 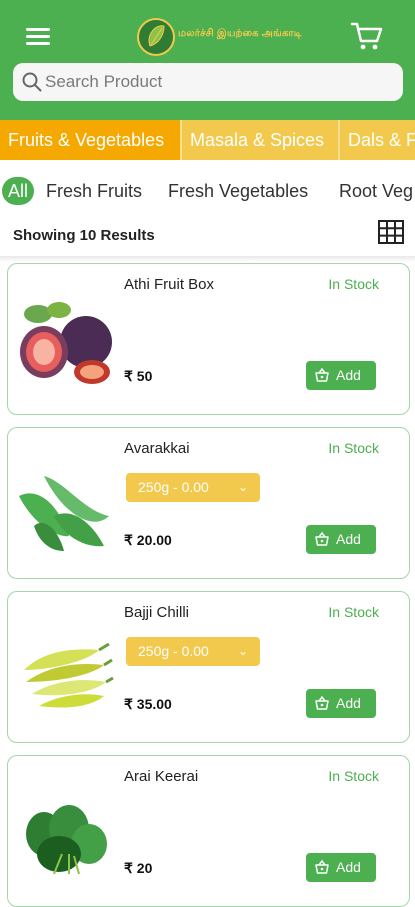 I want to click on search-box, so click(x=208, y=82).